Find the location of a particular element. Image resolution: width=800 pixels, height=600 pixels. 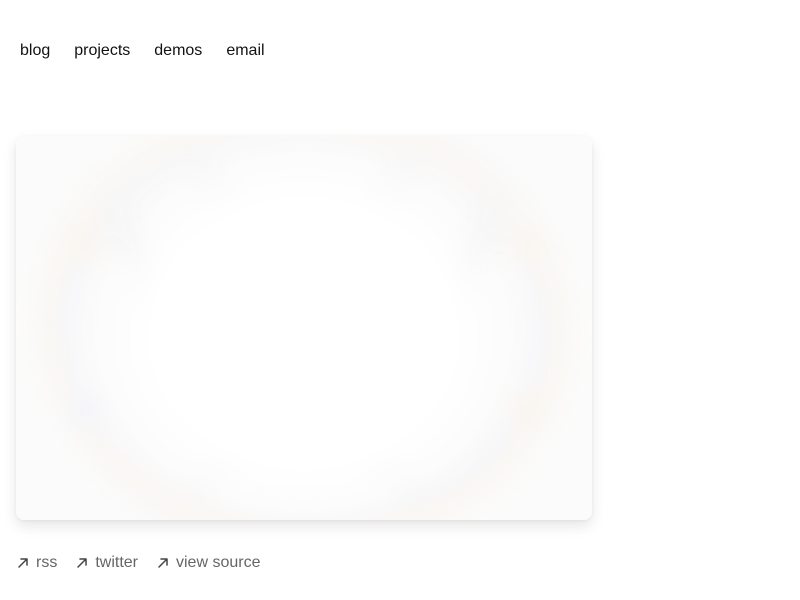

nav-link-email: email is located at coordinates (245, 51).